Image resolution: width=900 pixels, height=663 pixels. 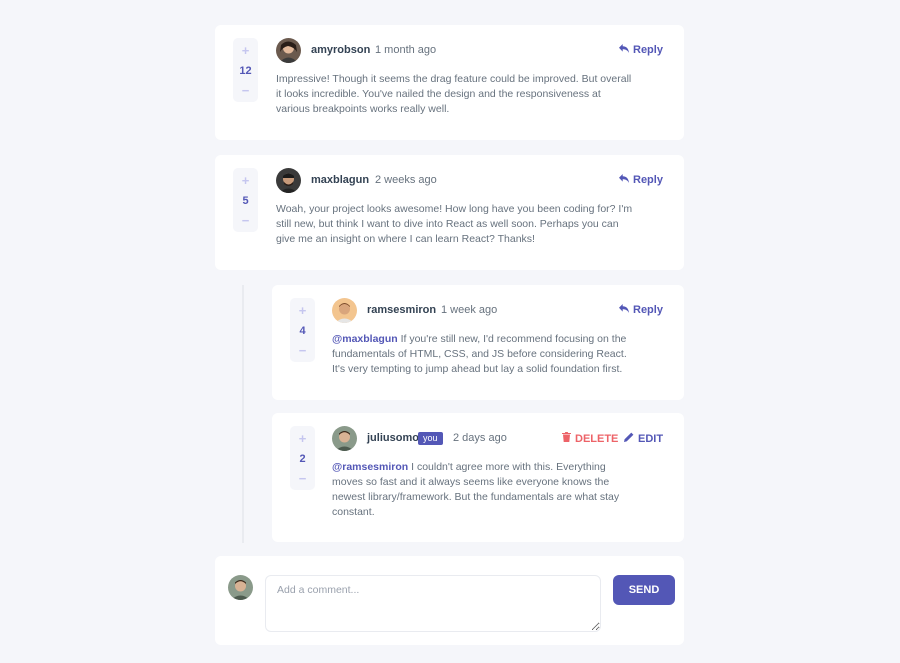 I want to click on pencil-icon, so click(x=629, y=438).